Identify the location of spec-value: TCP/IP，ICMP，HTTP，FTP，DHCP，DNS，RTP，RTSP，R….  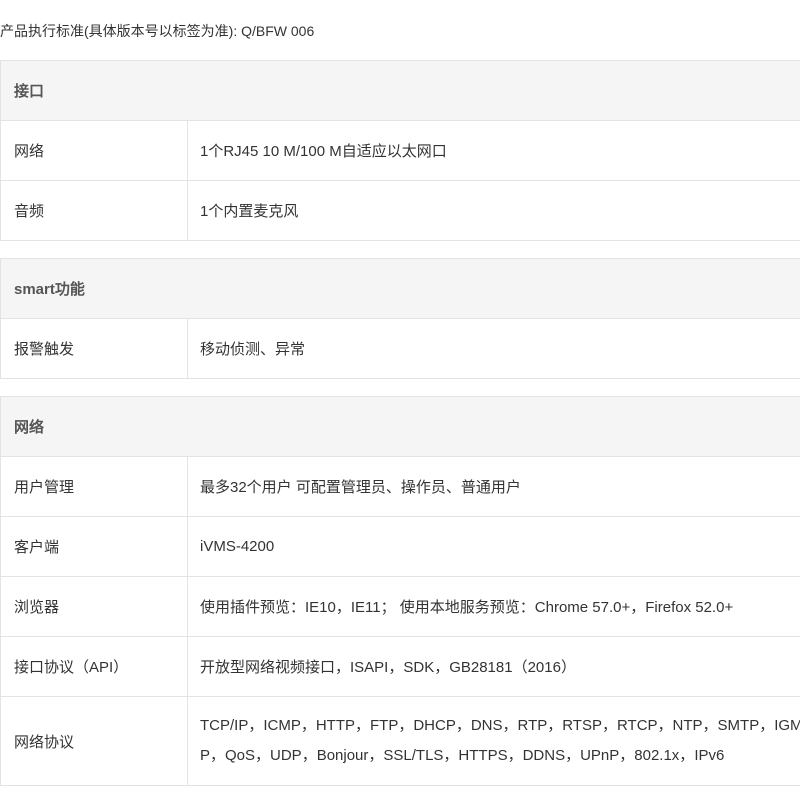
(500, 740).